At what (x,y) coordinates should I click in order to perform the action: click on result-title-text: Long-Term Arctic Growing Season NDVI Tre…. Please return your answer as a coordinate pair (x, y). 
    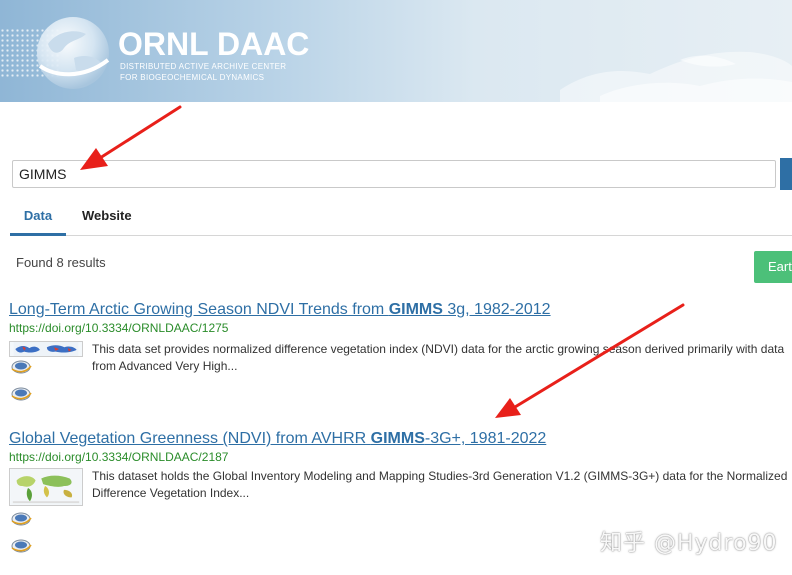
    Looking at the image, I should click on (199, 309).